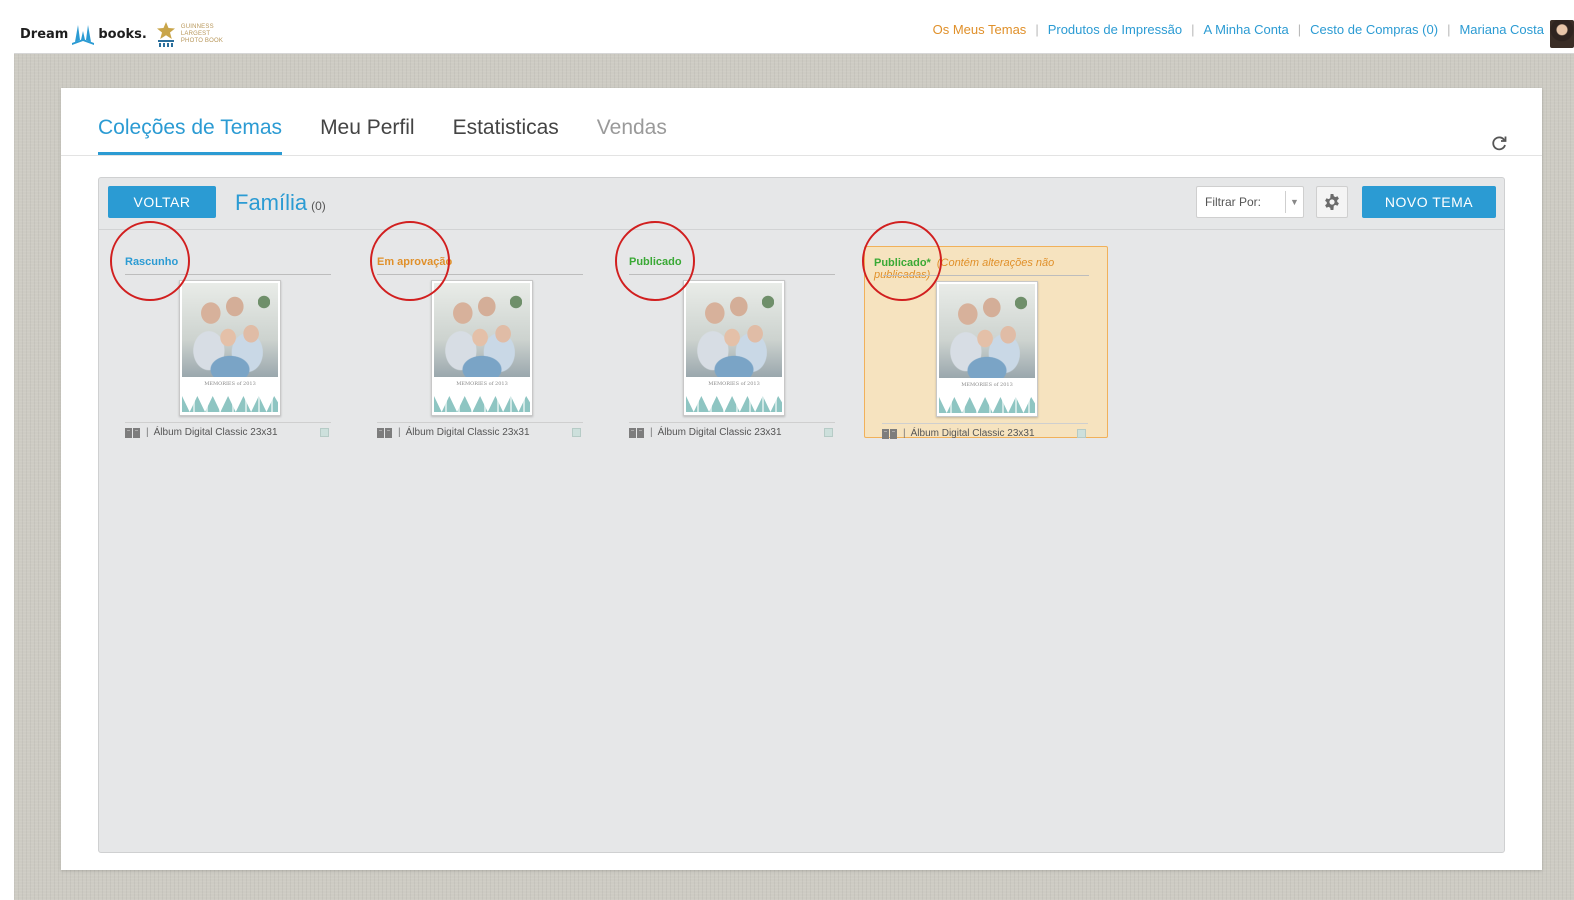 The image size is (1574, 900). I want to click on nav-link-my-account: A Minha Conta, so click(1246, 29).